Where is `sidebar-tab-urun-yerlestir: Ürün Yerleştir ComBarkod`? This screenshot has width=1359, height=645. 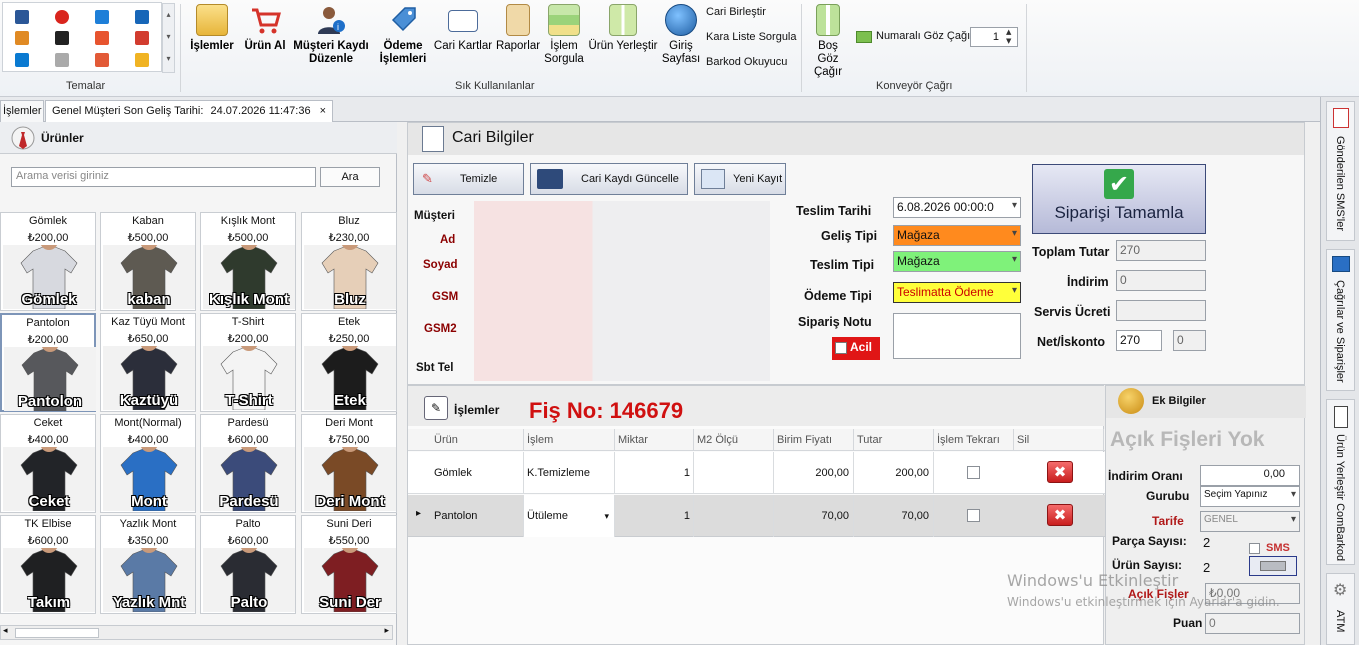
sidebar-tab-urun-yerlestir: Ürün Yerleştir ComBarkod is located at coordinates (1340, 482).